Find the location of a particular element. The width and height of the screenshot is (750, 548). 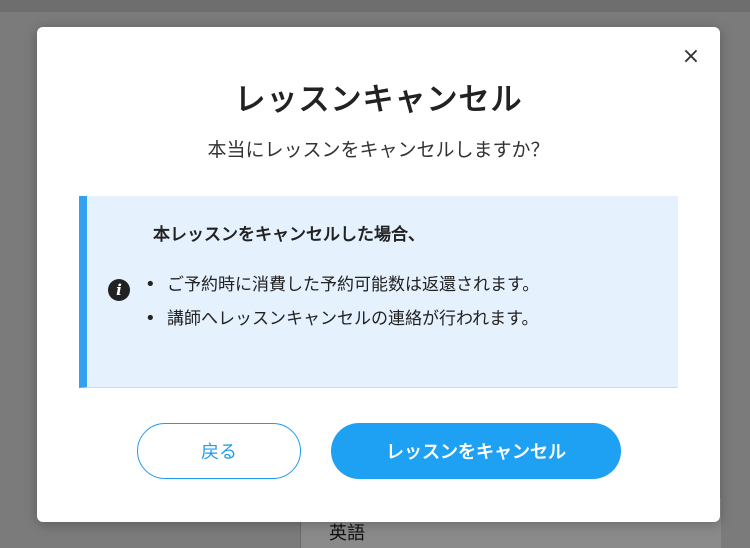

back-button: 戻る is located at coordinates (219, 451).